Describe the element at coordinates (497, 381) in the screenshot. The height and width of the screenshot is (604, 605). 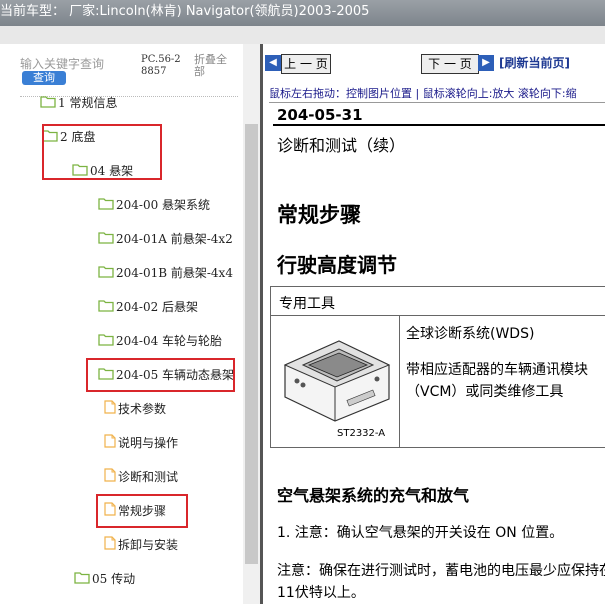
I see `tool-description: 带相应适配器的车辆通讯模块（VCM）或同类维修工具` at that location.